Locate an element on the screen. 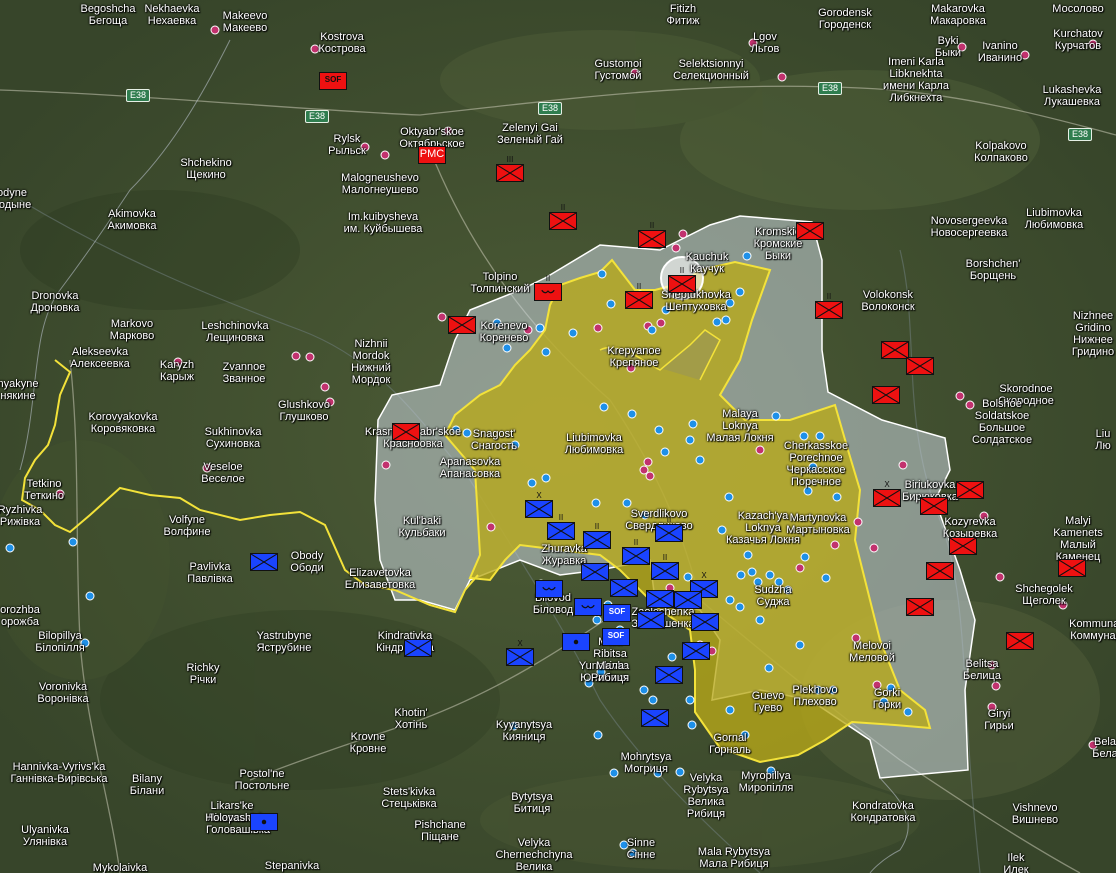 The width and height of the screenshot is (1116, 873). place-label-line: Mohrytsya is located at coordinates (646, 757).